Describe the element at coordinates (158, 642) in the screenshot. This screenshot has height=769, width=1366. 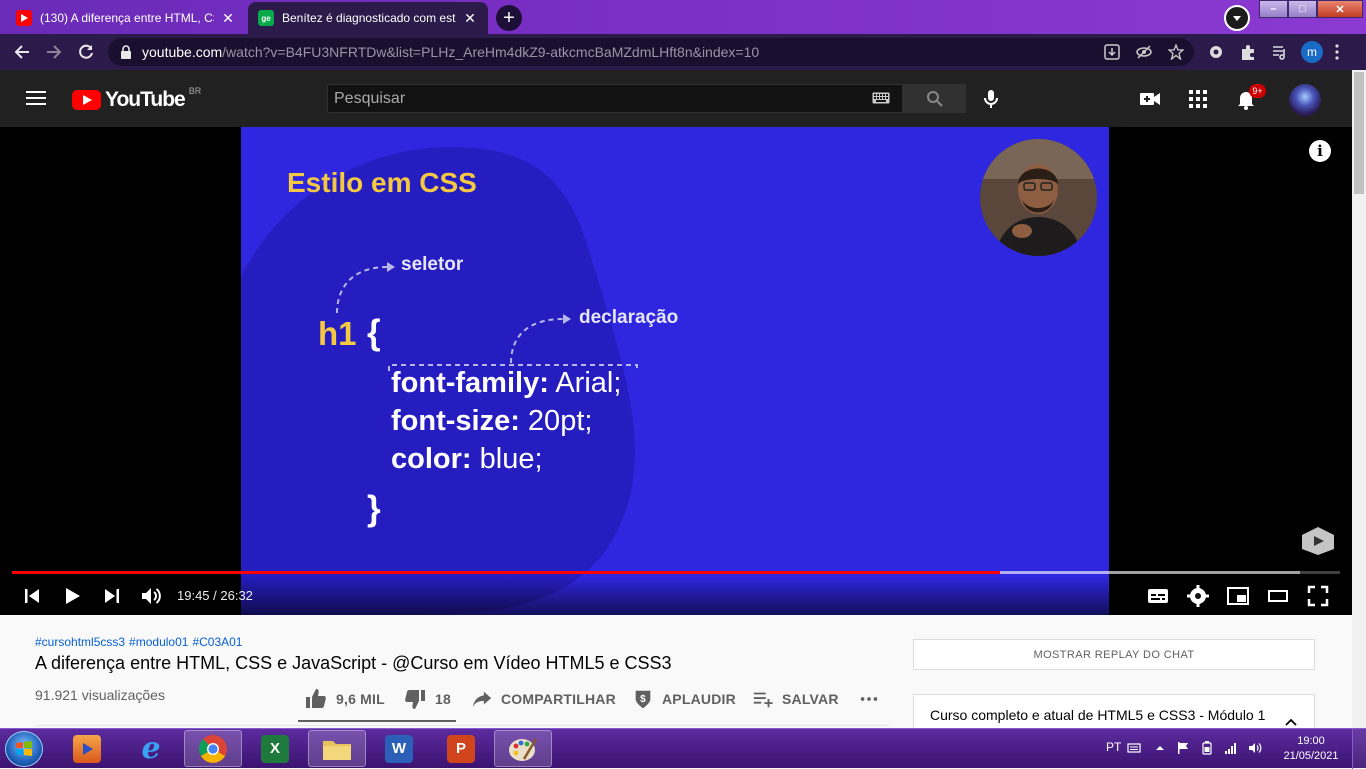
I see `hashtag-link: #modulo01` at that location.